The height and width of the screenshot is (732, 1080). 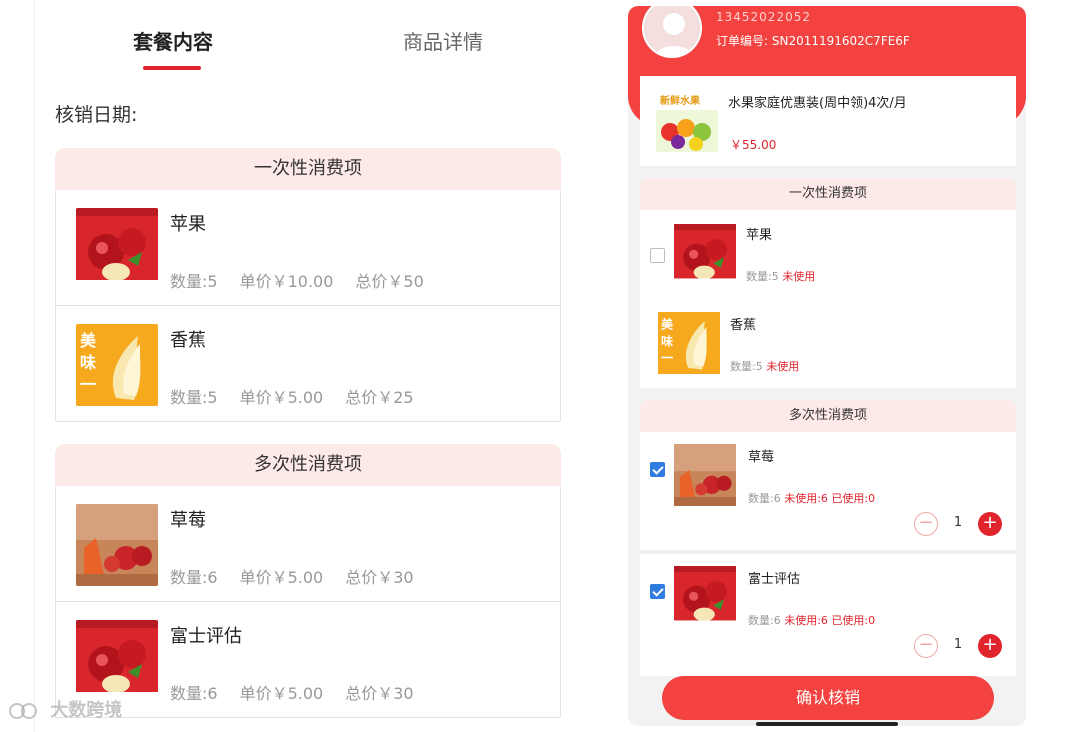 I want to click on phone-number: 13452022052, so click(x=763, y=17).